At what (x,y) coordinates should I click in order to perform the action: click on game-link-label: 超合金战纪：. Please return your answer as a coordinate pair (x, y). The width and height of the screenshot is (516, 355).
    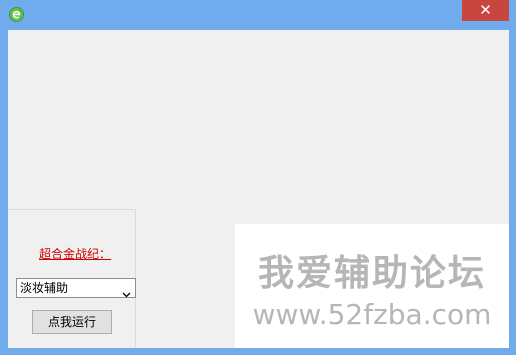
    Looking at the image, I should click on (75, 253).